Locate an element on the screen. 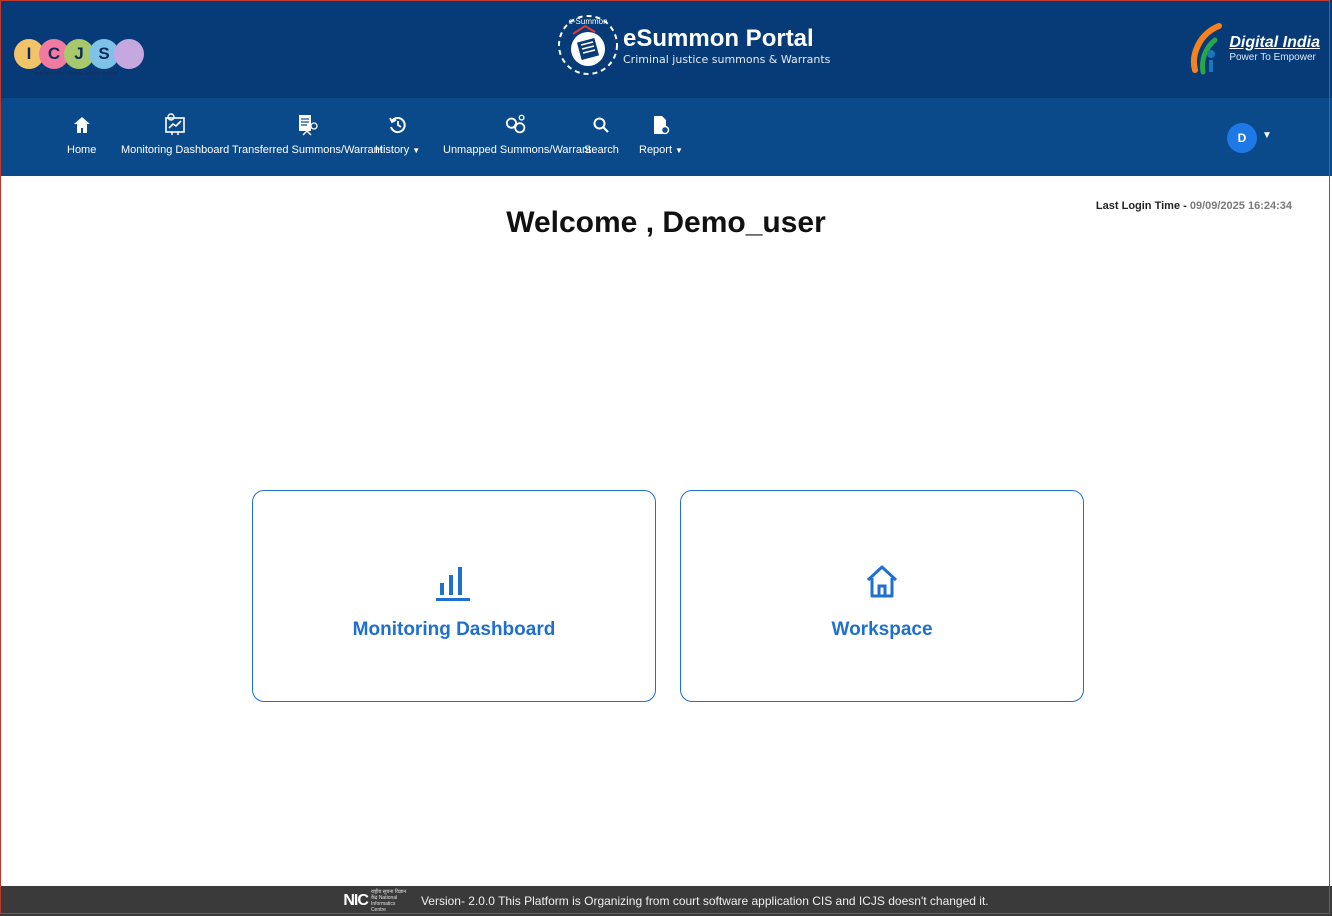  nav-label: History is located at coordinates (392, 150).